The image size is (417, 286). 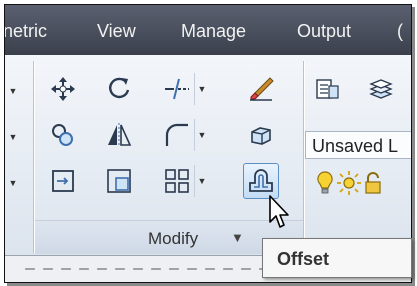 I want to click on explode-button, so click(x=261, y=135).